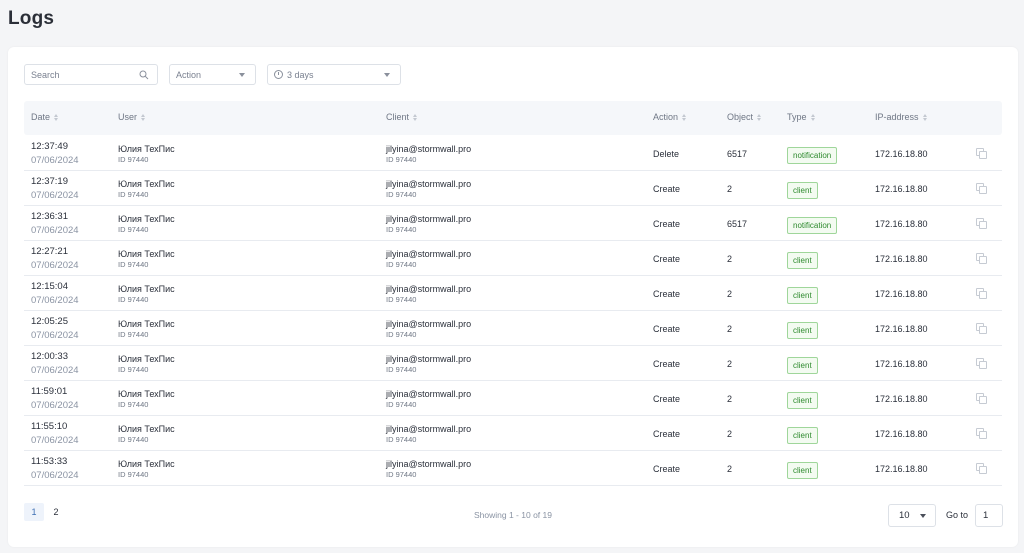  What do you see at coordinates (901, 117) in the screenshot?
I see `column-header-ip-address: IP-address` at bounding box center [901, 117].